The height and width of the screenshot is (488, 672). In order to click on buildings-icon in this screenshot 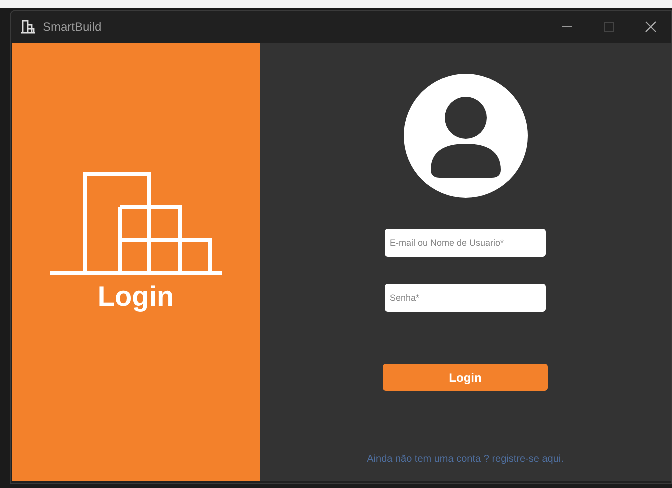, I will do `click(136, 223)`.